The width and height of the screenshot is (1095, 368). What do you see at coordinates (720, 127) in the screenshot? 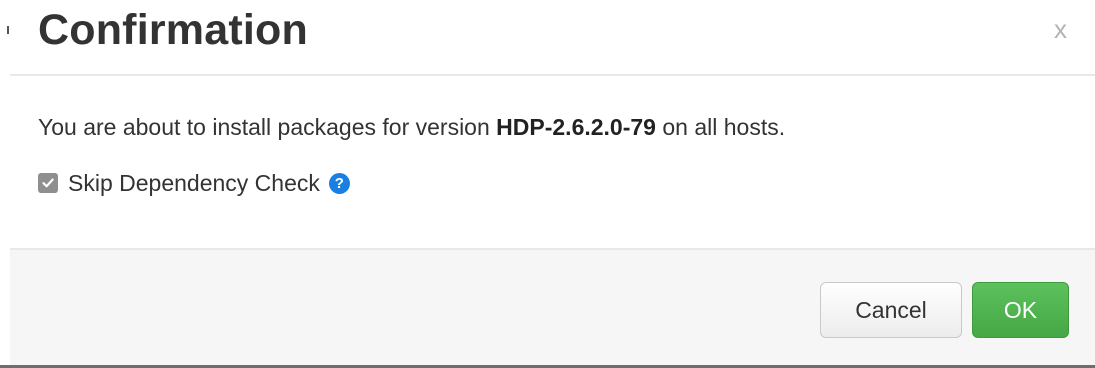
I see `message-suffix: on all hosts.` at bounding box center [720, 127].